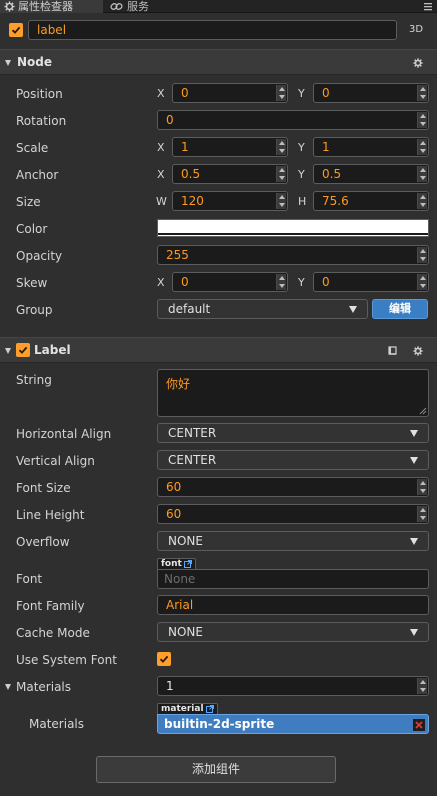 This screenshot has width=437, height=796. I want to click on position-y-stepper, so click(422, 93).